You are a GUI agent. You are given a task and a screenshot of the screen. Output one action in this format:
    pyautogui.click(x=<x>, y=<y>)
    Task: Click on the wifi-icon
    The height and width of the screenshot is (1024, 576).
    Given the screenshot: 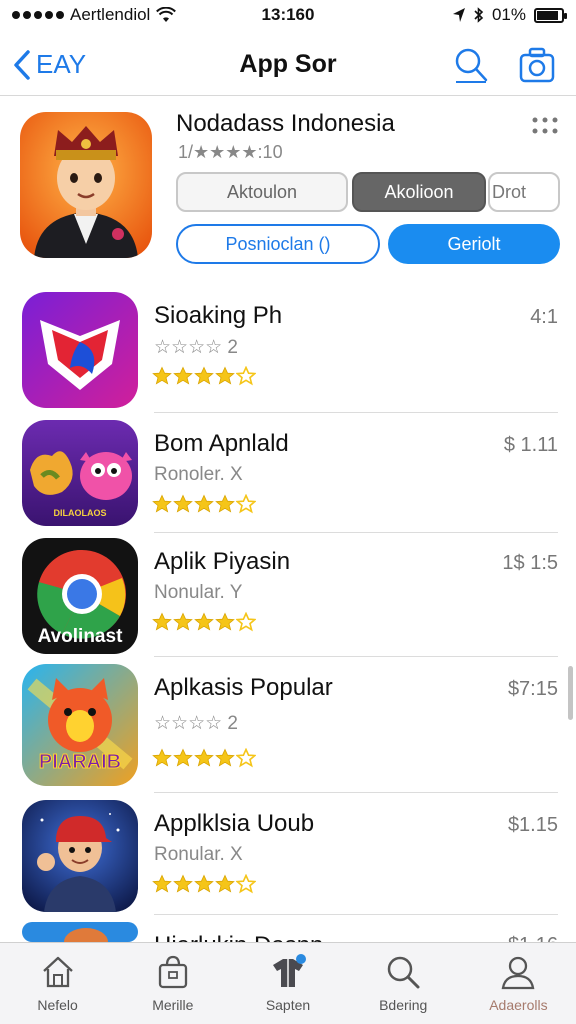 What is the action you would take?
    pyautogui.click(x=166, y=14)
    